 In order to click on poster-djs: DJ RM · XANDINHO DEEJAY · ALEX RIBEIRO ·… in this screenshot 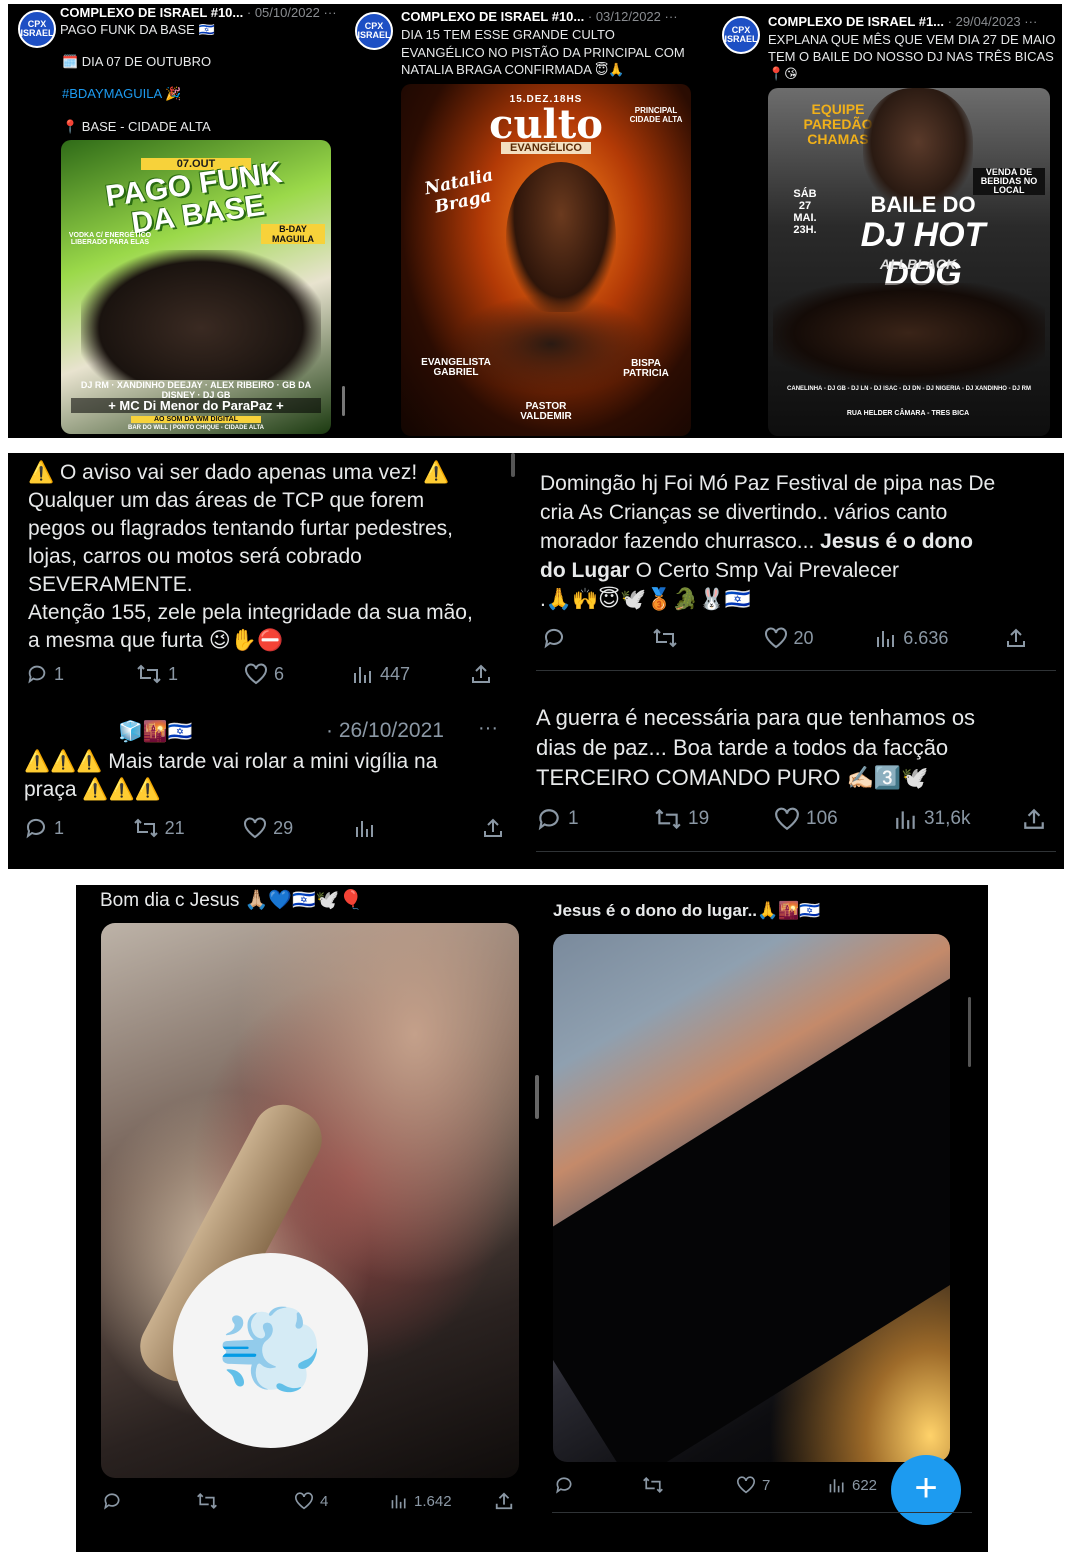, I will do `click(196, 390)`.